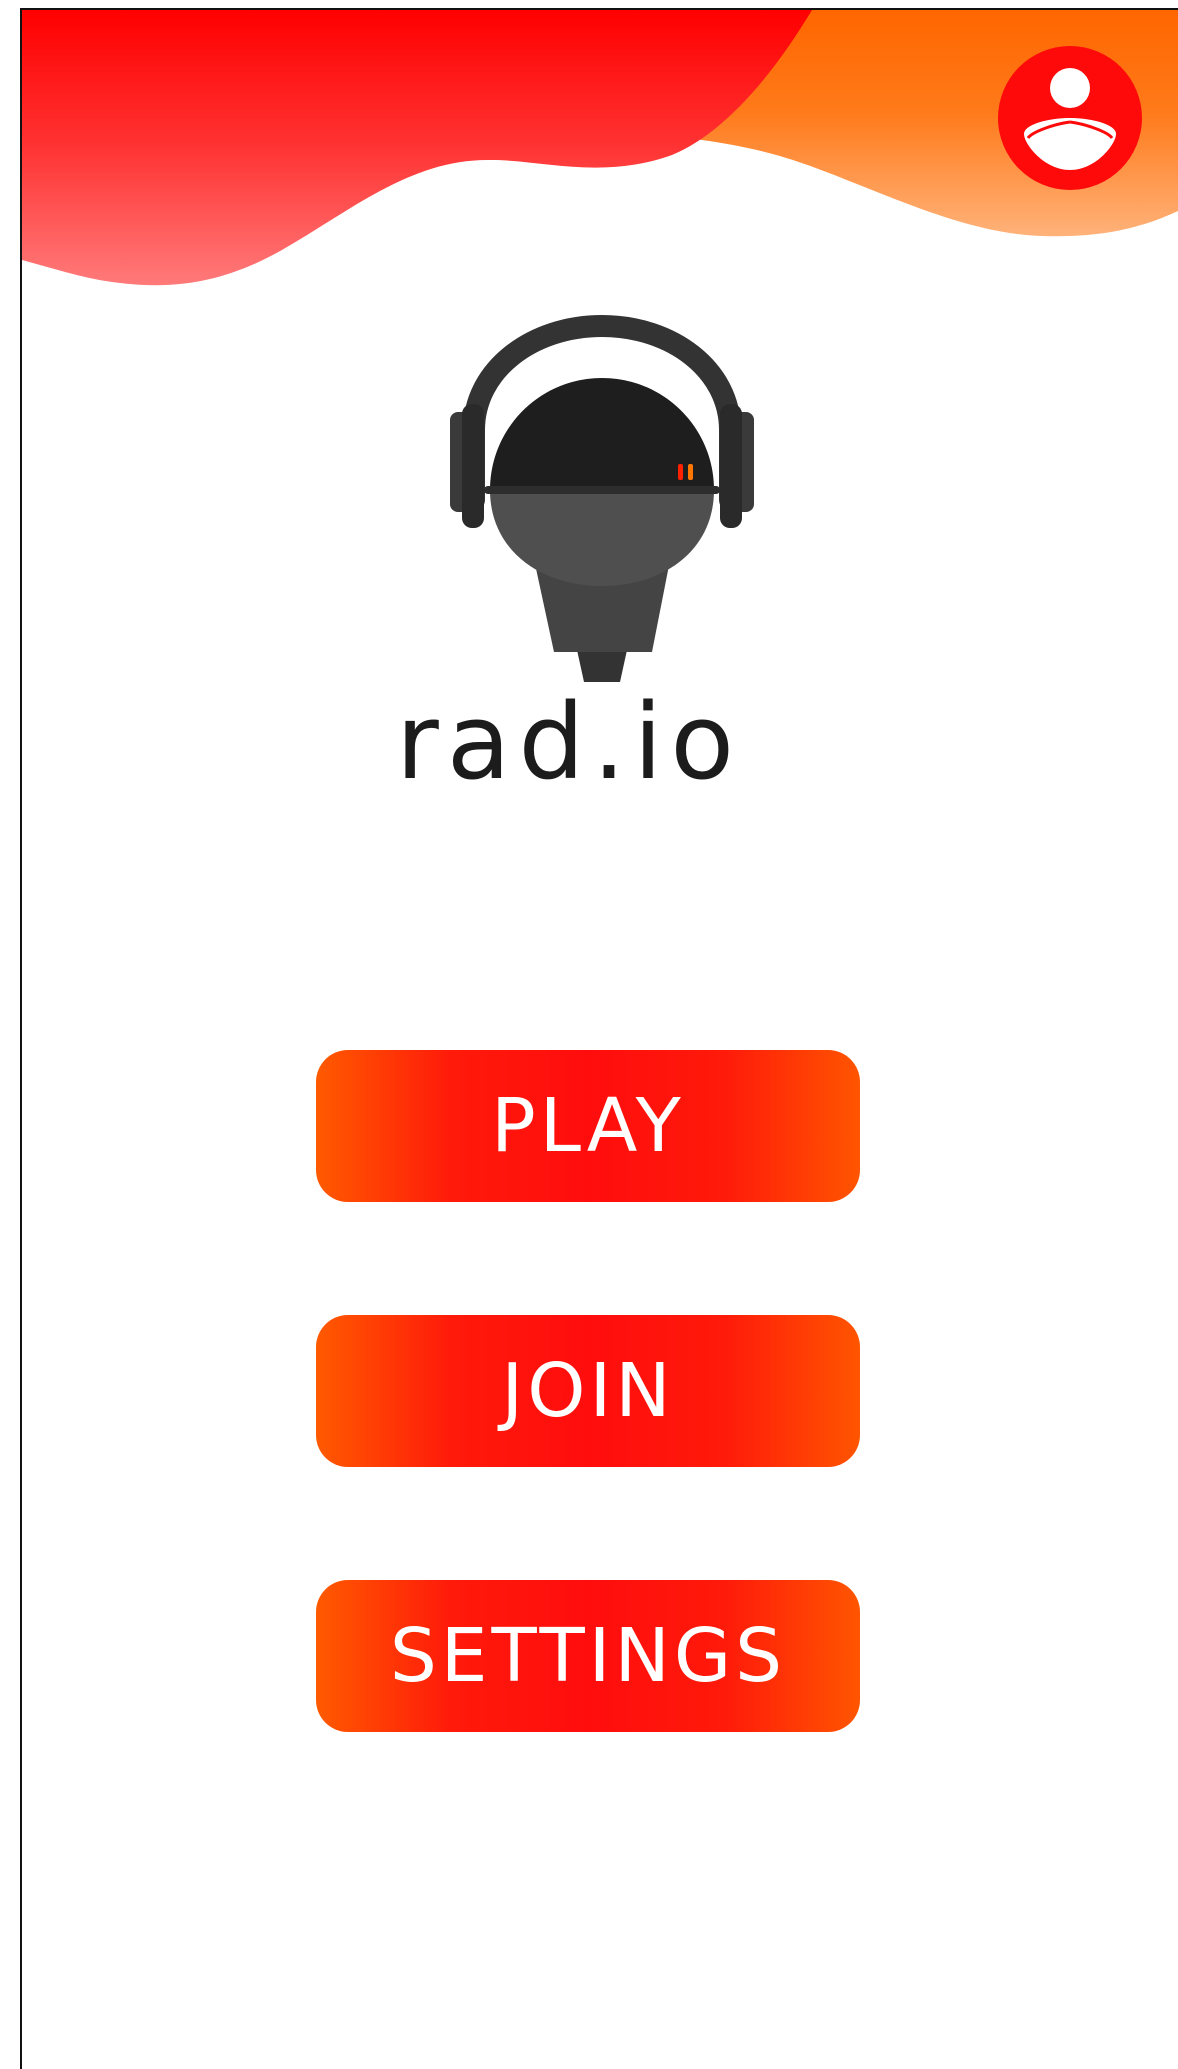 The width and height of the screenshot is (1178, 2069). I want to click on settings-button: SETTINGS, so click(588, 1656).